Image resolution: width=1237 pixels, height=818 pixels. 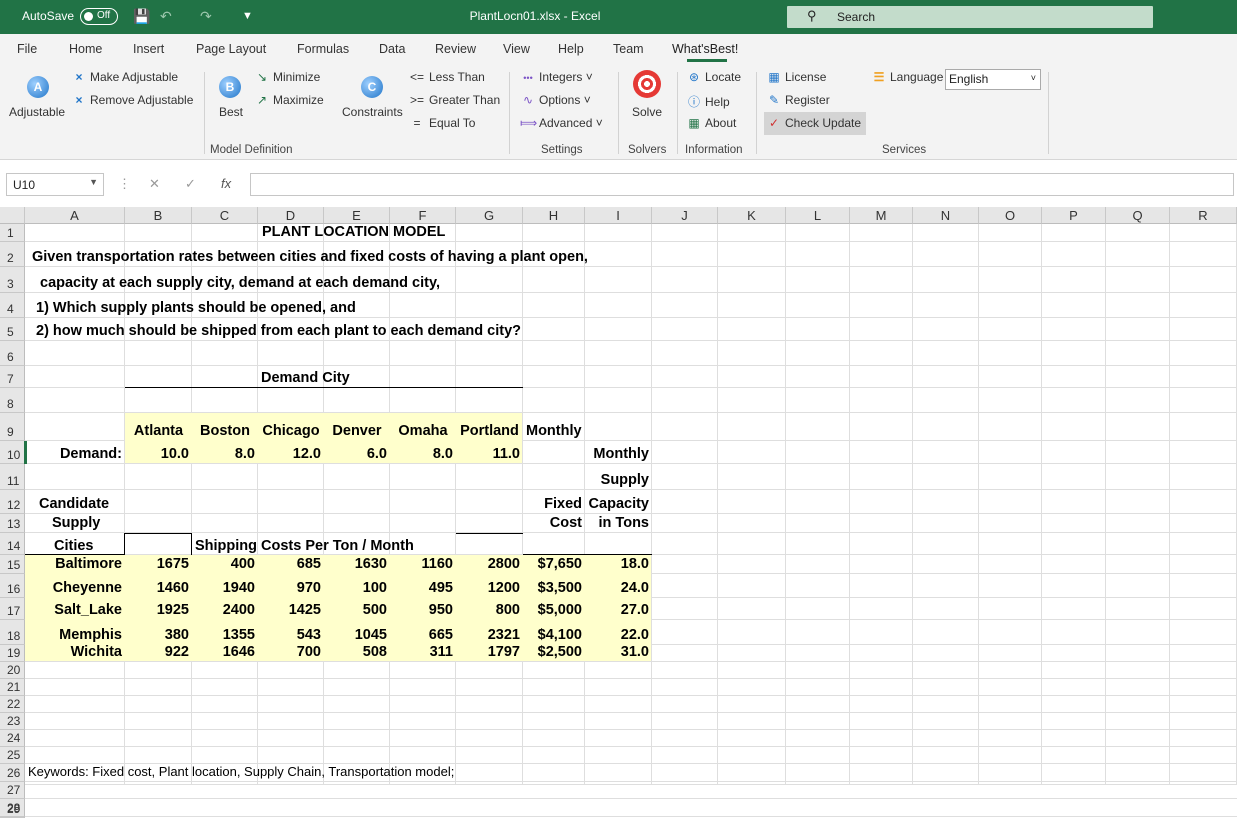 What do you see at coordinates (12, 653) in the screenshot?
I see `row-header-19: 19` at bounding box center [12, 653].